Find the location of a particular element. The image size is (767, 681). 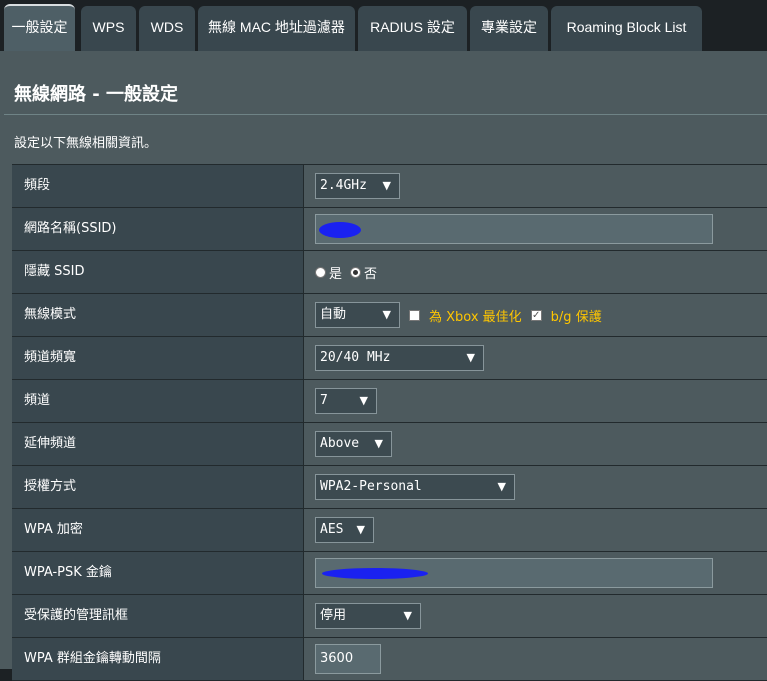

pmf-label: 受保護的管理訊框 is located at coordinates (158, 616).